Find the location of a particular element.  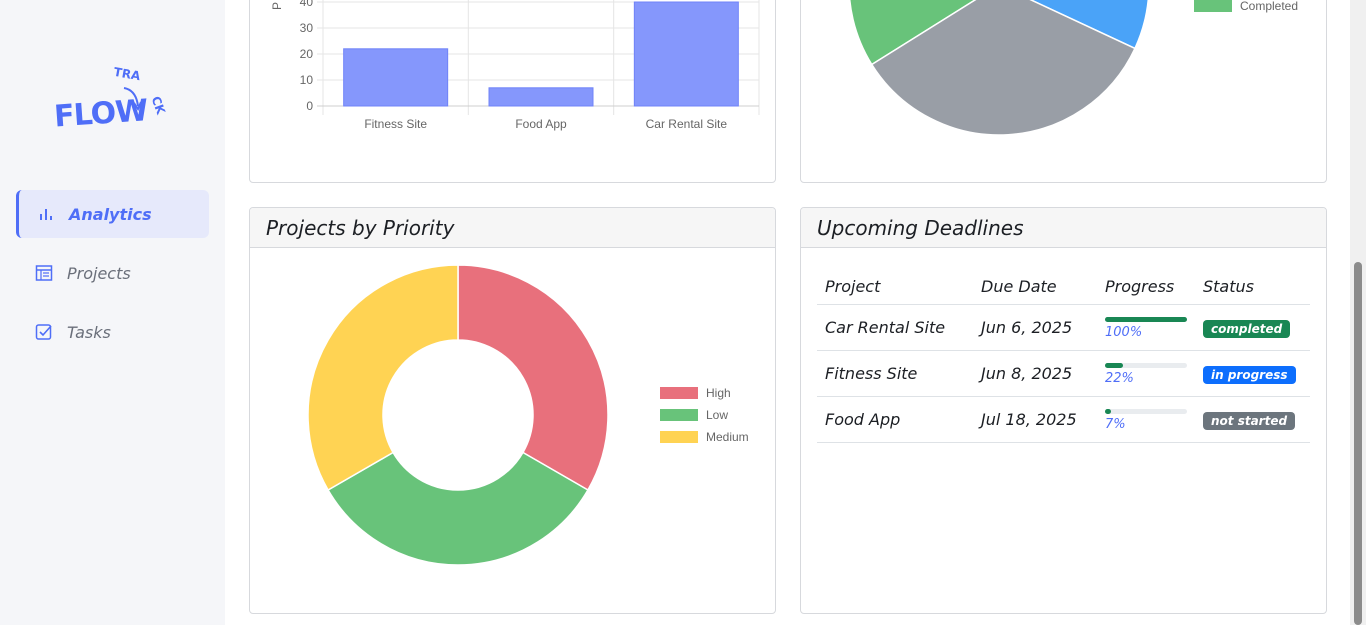

column-header: Status is located at coordinates (1252, 286).